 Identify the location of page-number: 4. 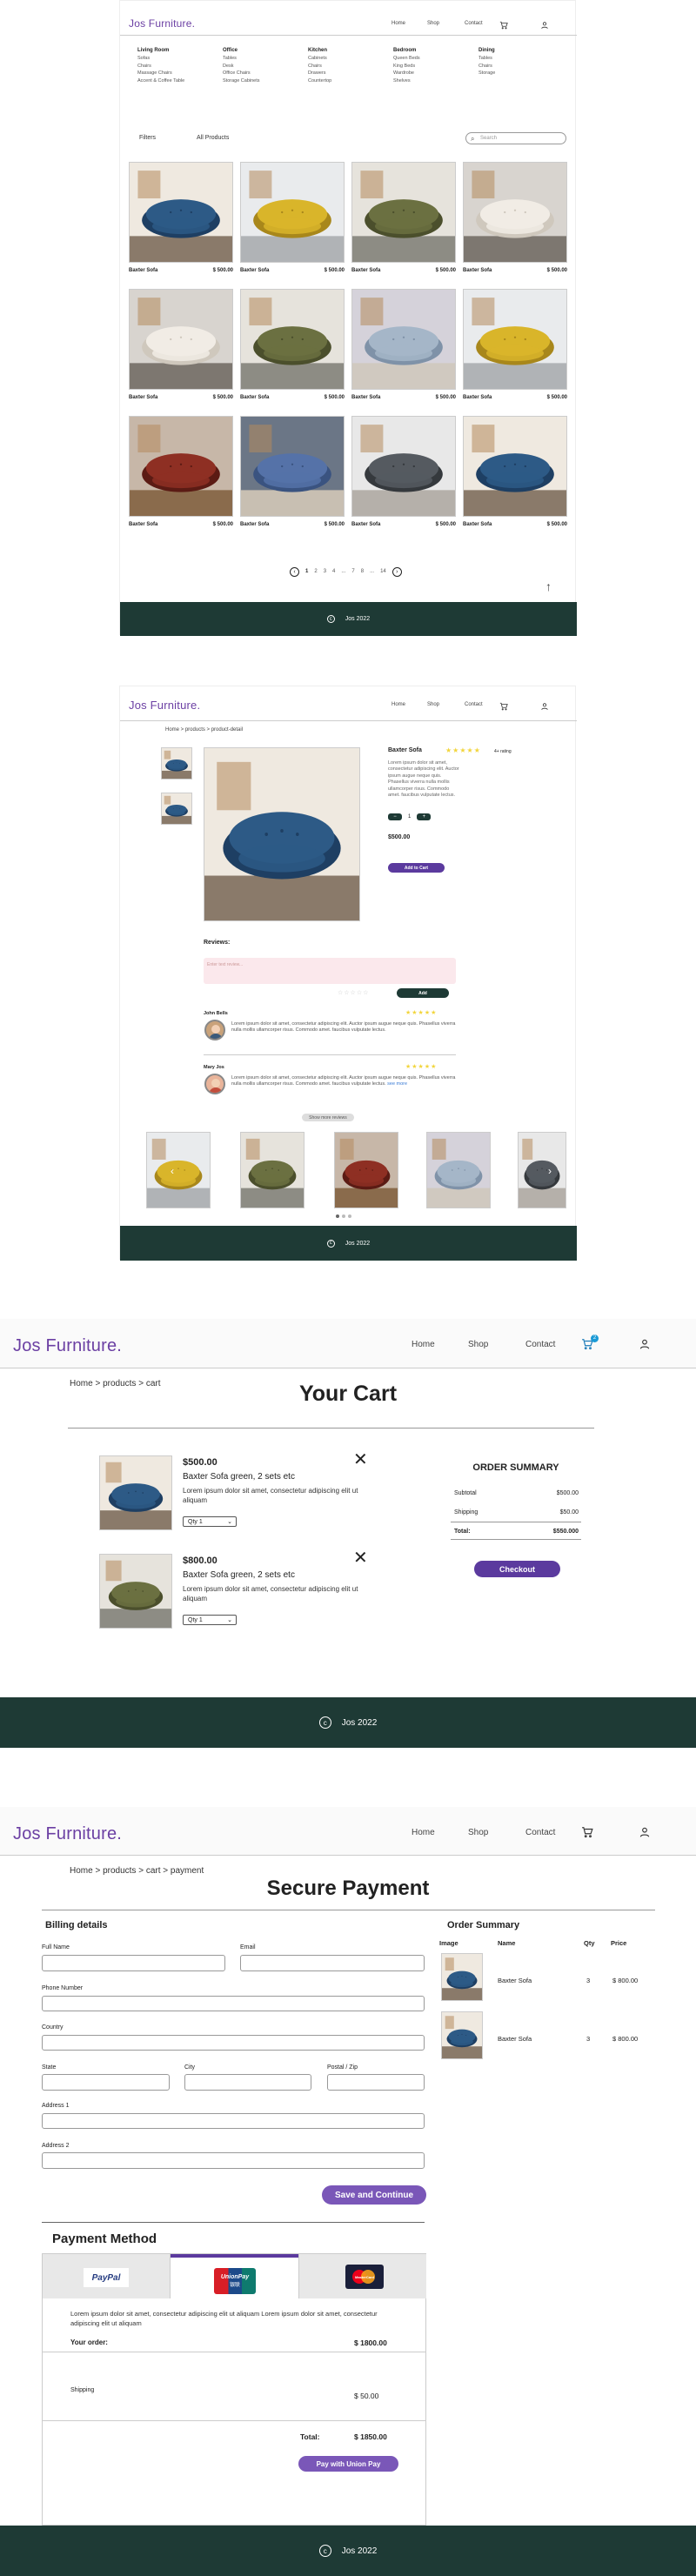
(333, 571).